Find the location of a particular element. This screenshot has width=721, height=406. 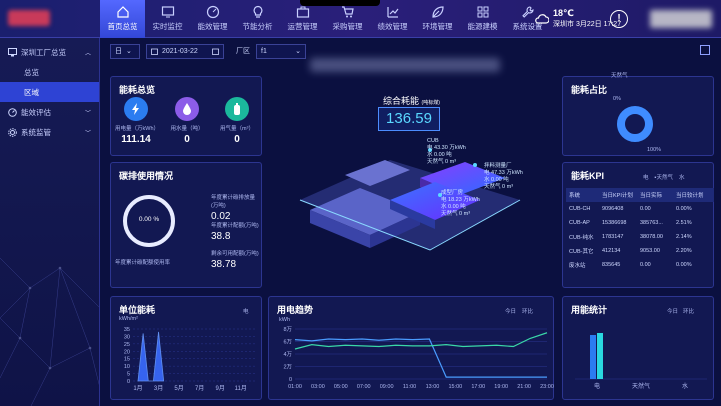

table-row: CUB-纯水 1783147 38078.00 2.14% is located at coordinates (640, 237).